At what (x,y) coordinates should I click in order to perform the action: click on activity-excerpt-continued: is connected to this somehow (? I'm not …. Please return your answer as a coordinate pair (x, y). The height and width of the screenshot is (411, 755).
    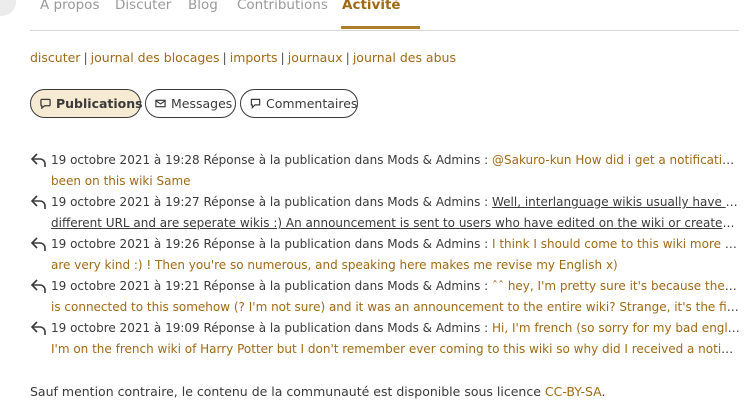
    Looking at the image, I should click on (395, 307).